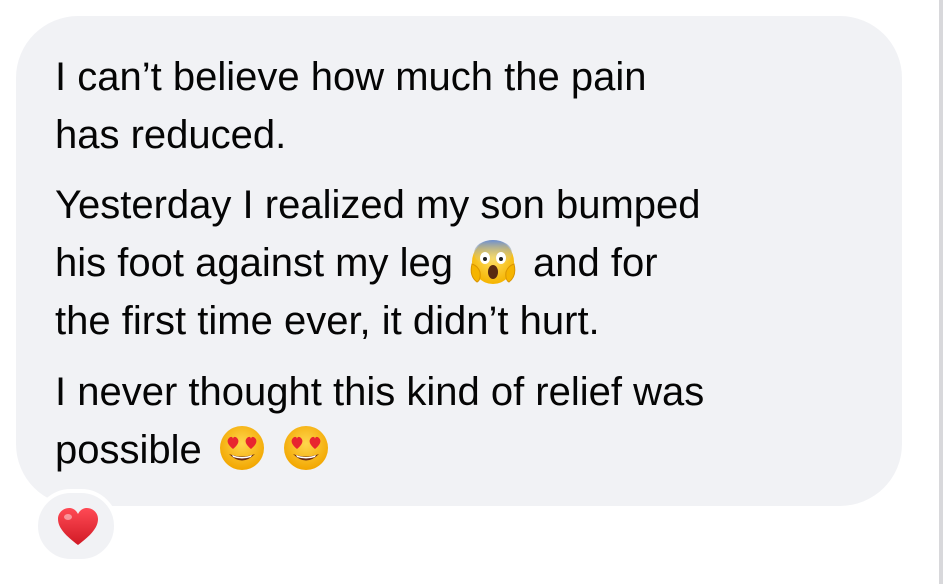  I want to click on reaction-badge, so click(76, 526).